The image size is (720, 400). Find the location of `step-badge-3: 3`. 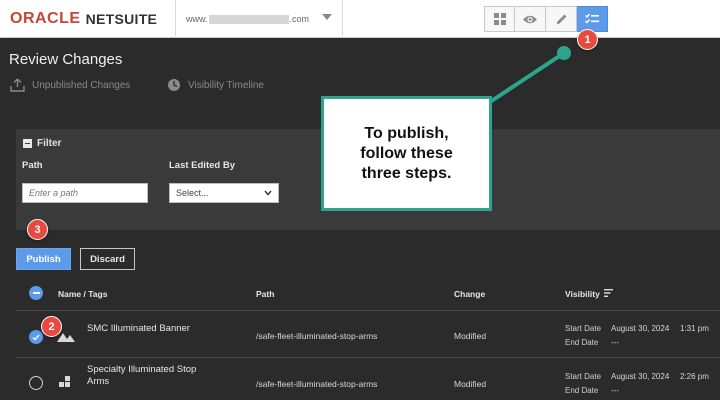

step-badge-3: 3 is located at coordinates (37, 229).